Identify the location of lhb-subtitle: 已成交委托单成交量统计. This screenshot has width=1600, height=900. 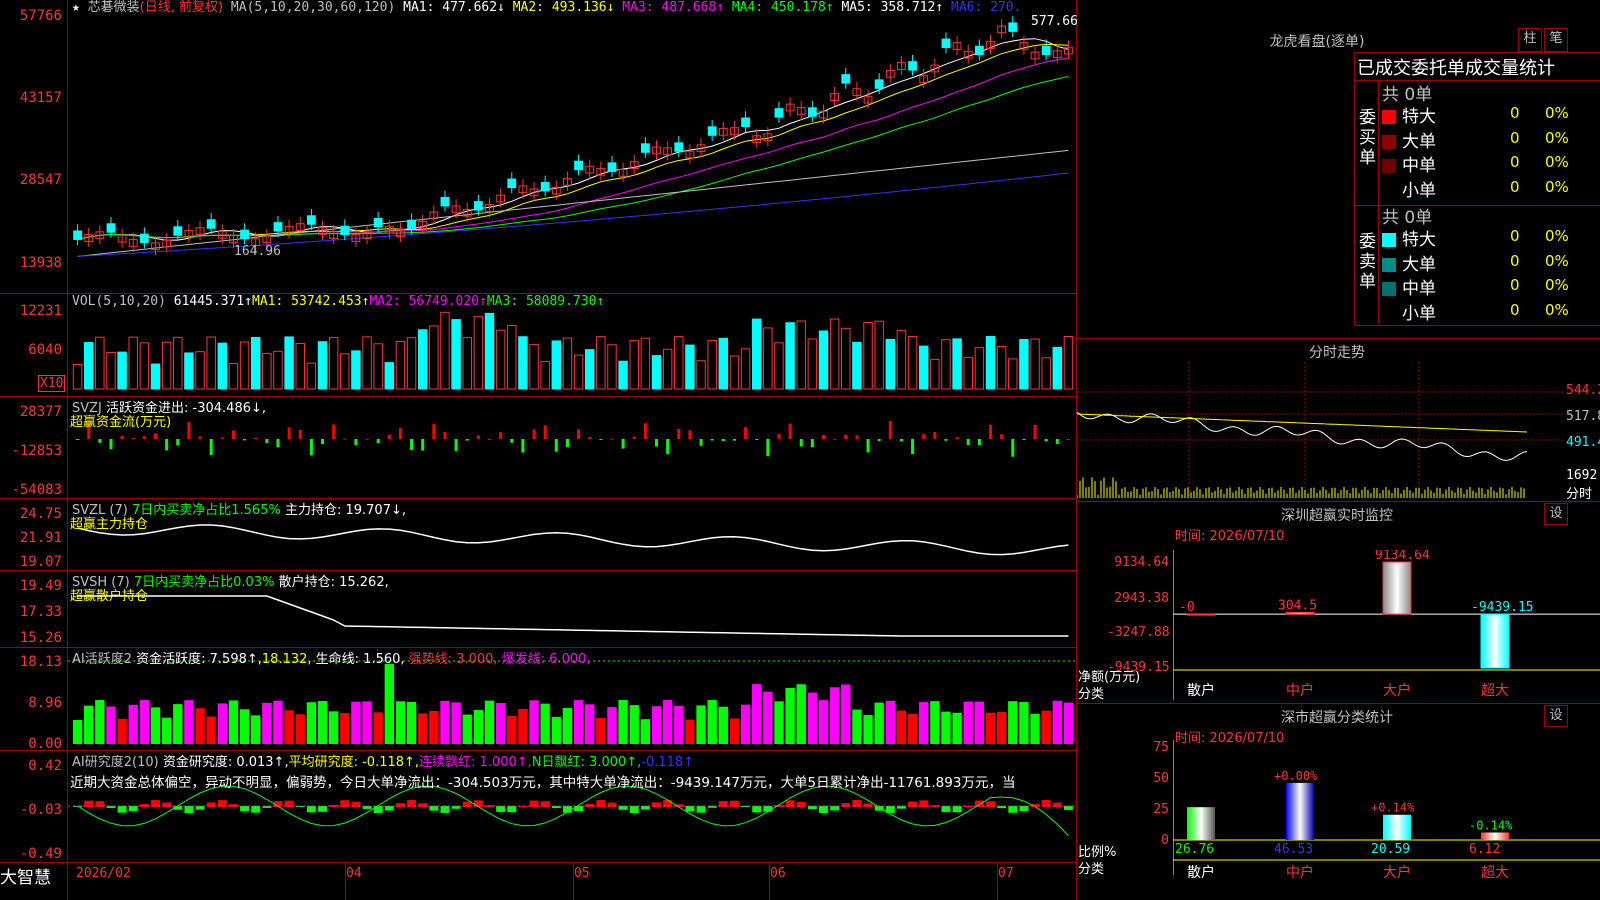
(1456, 68).